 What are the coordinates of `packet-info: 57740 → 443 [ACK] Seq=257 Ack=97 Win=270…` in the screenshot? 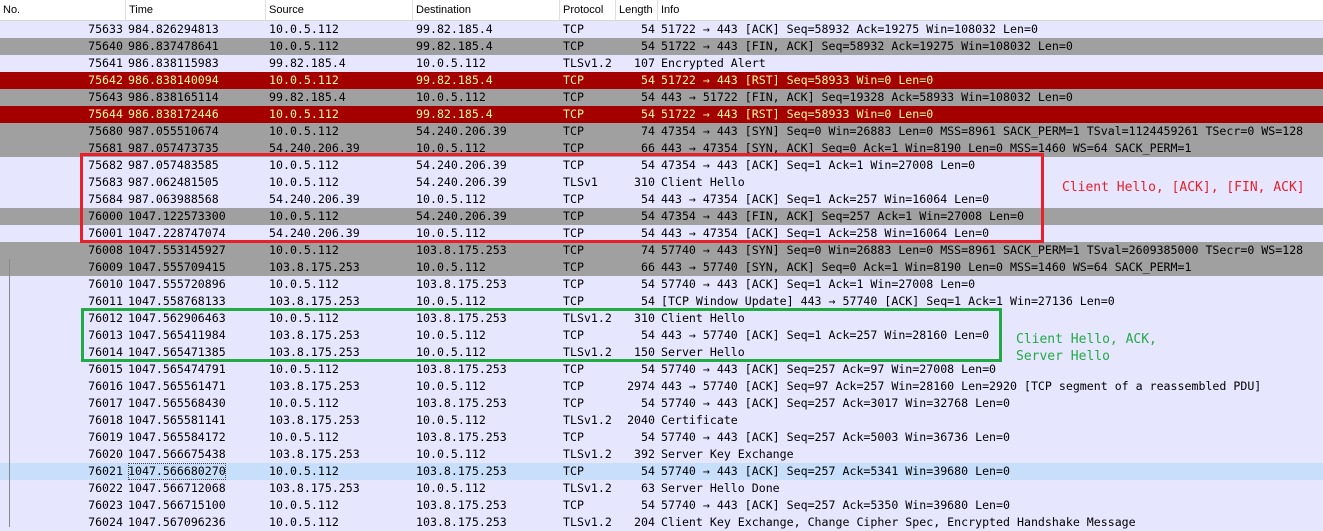 It's located at (829, 369).